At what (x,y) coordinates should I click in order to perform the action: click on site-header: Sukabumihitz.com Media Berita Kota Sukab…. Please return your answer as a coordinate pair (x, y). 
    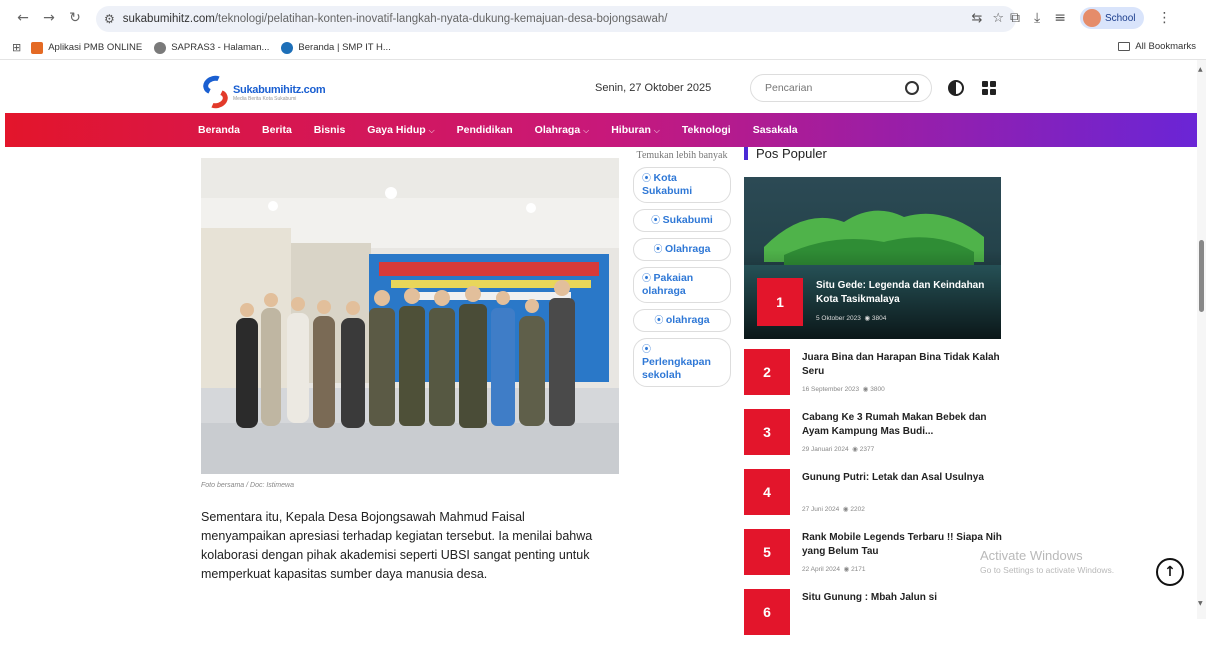
    Looking at the image, I should click on (603, 87).